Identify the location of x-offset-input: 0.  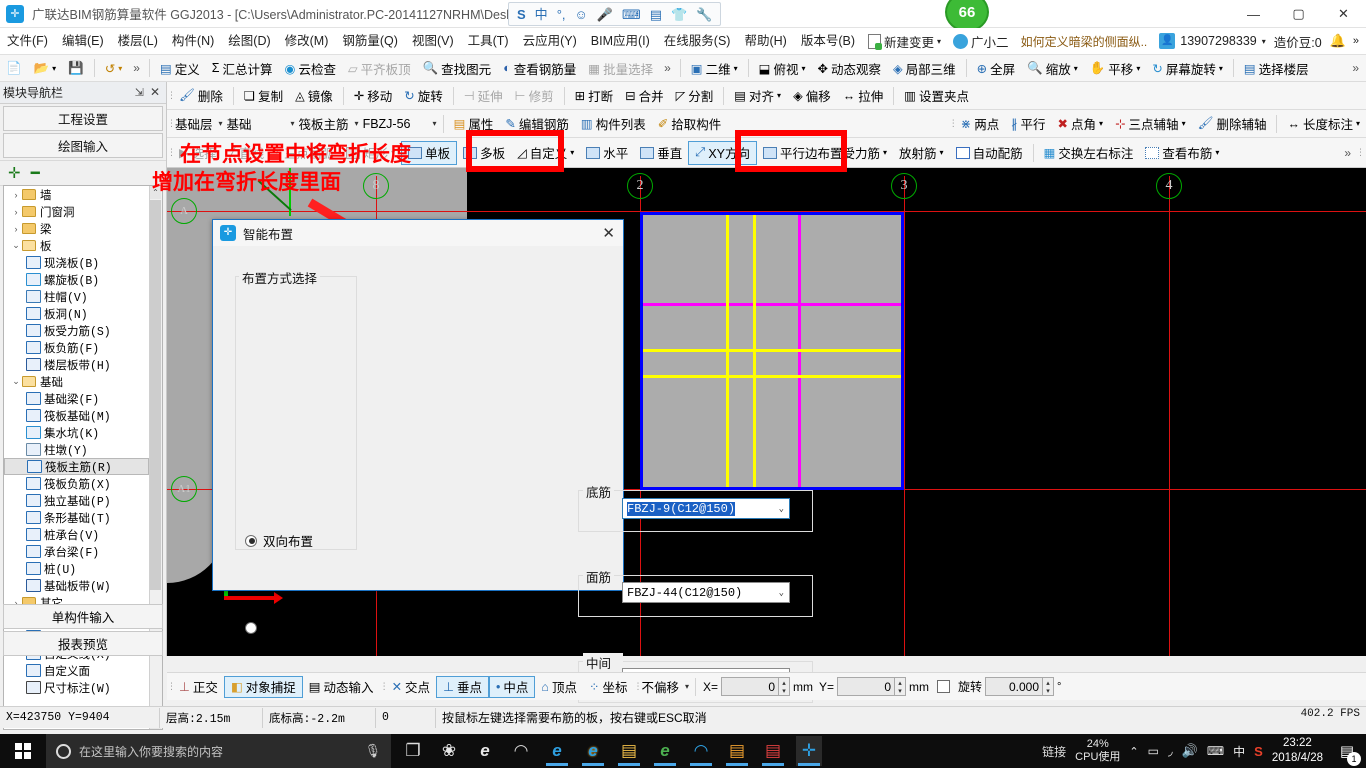
(750, 686).